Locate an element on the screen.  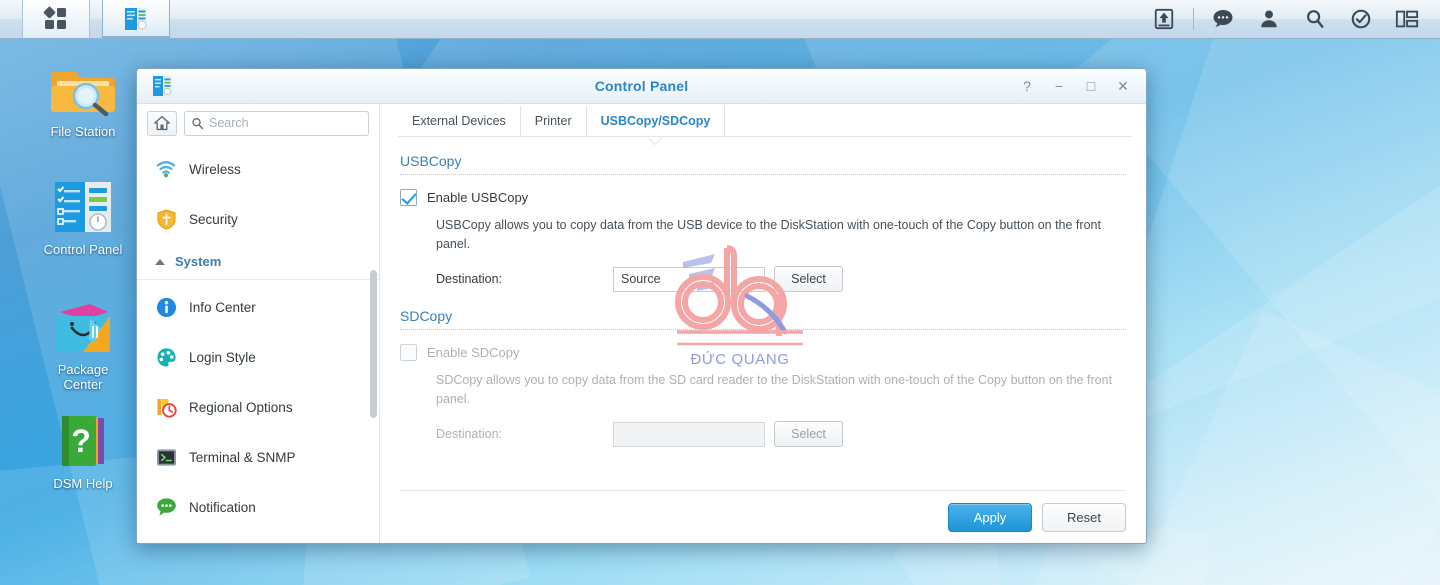
sidebar-scrollbar is located at coordinates (373, 342).